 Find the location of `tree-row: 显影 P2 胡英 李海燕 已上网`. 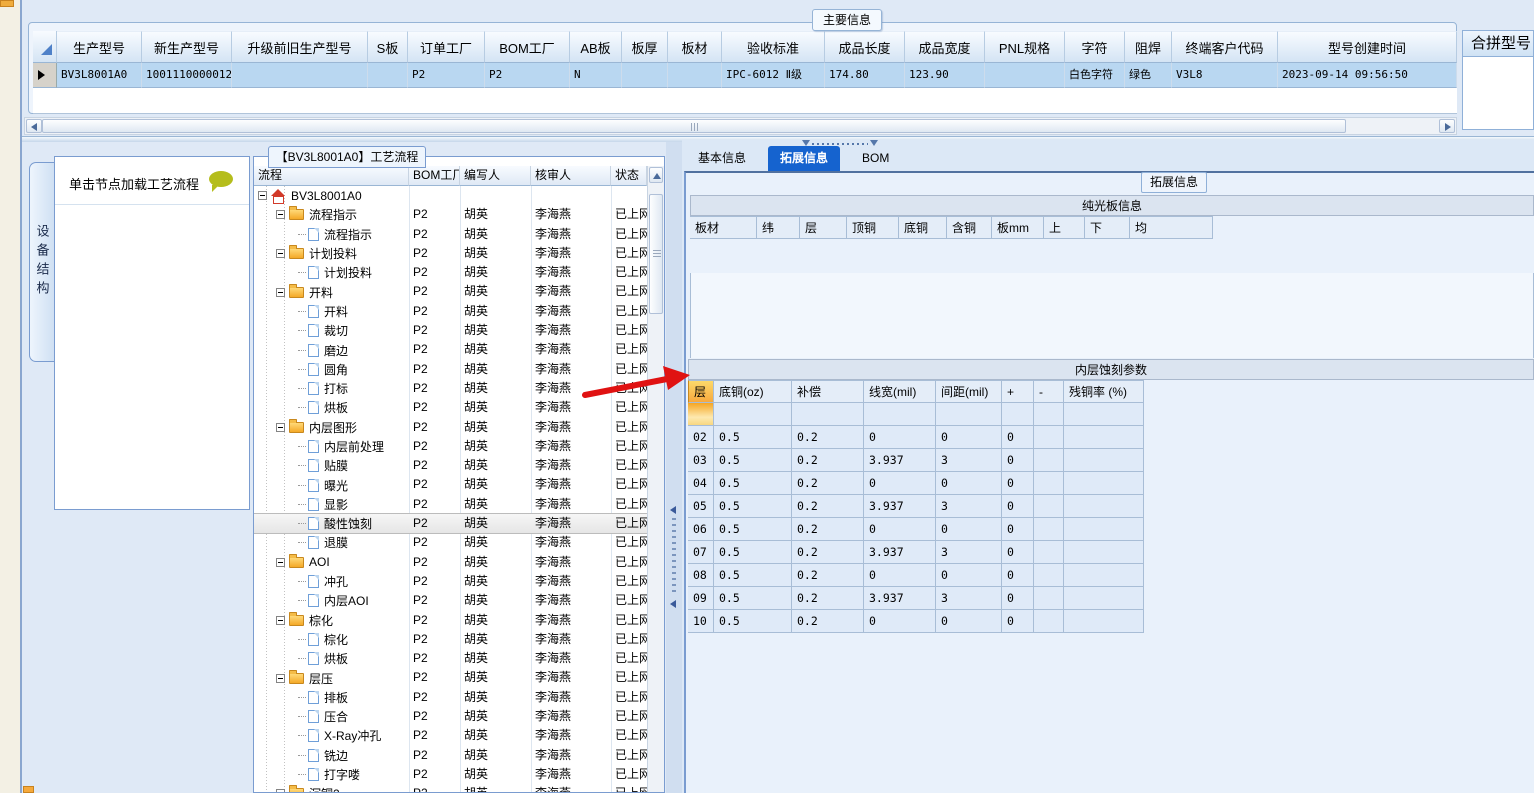

tree-row: 显影 P2 胡英 李海燕 已上网 is located at coordinates (450, 504).